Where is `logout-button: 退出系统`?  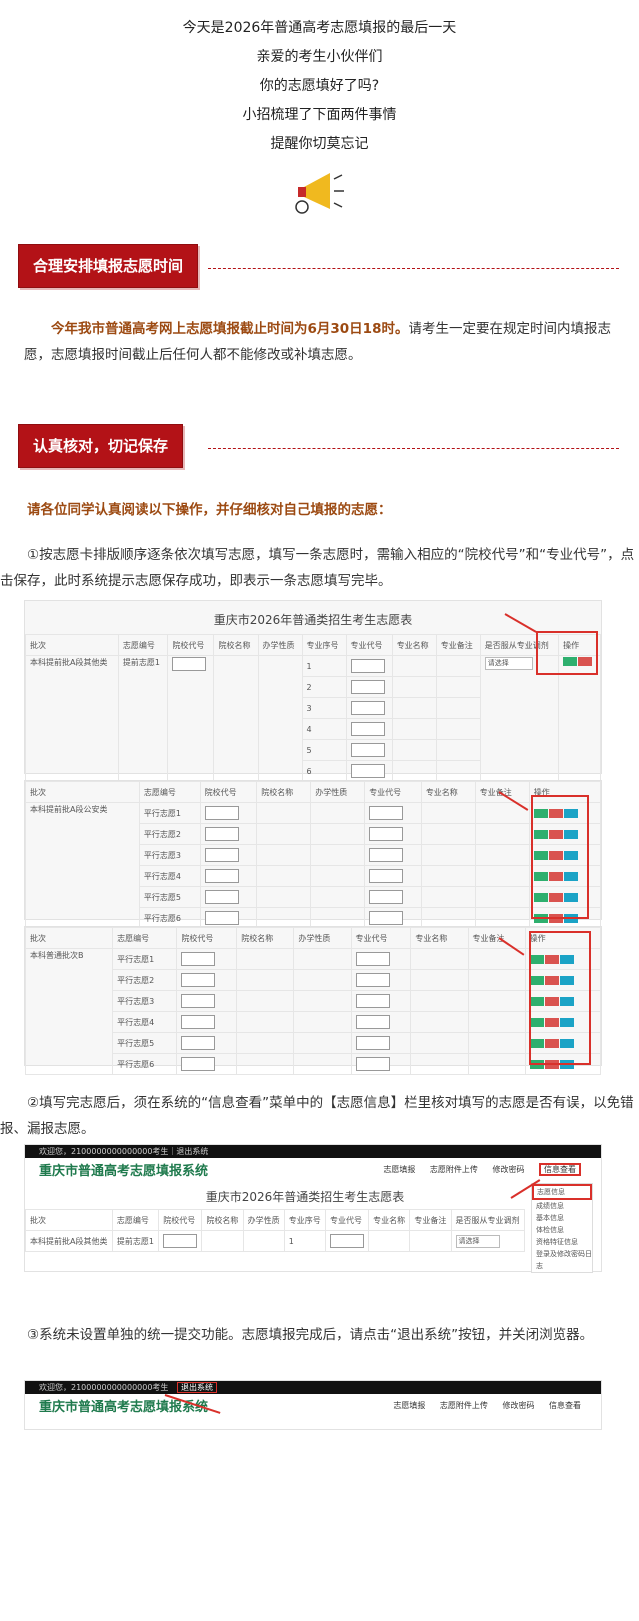
logout-button: 退出系统 is located at coordinates (196, 1387).